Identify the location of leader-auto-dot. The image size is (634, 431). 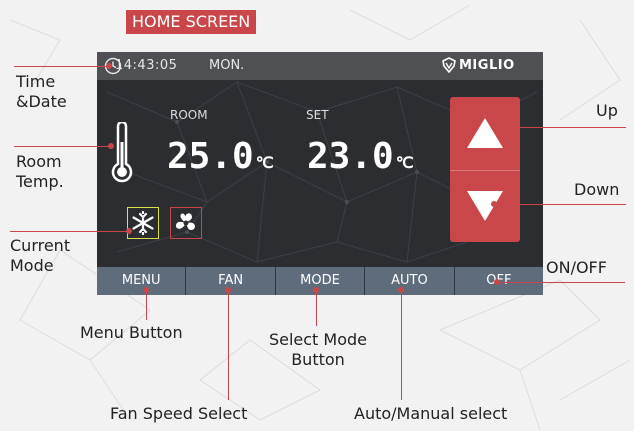
(401, 290).